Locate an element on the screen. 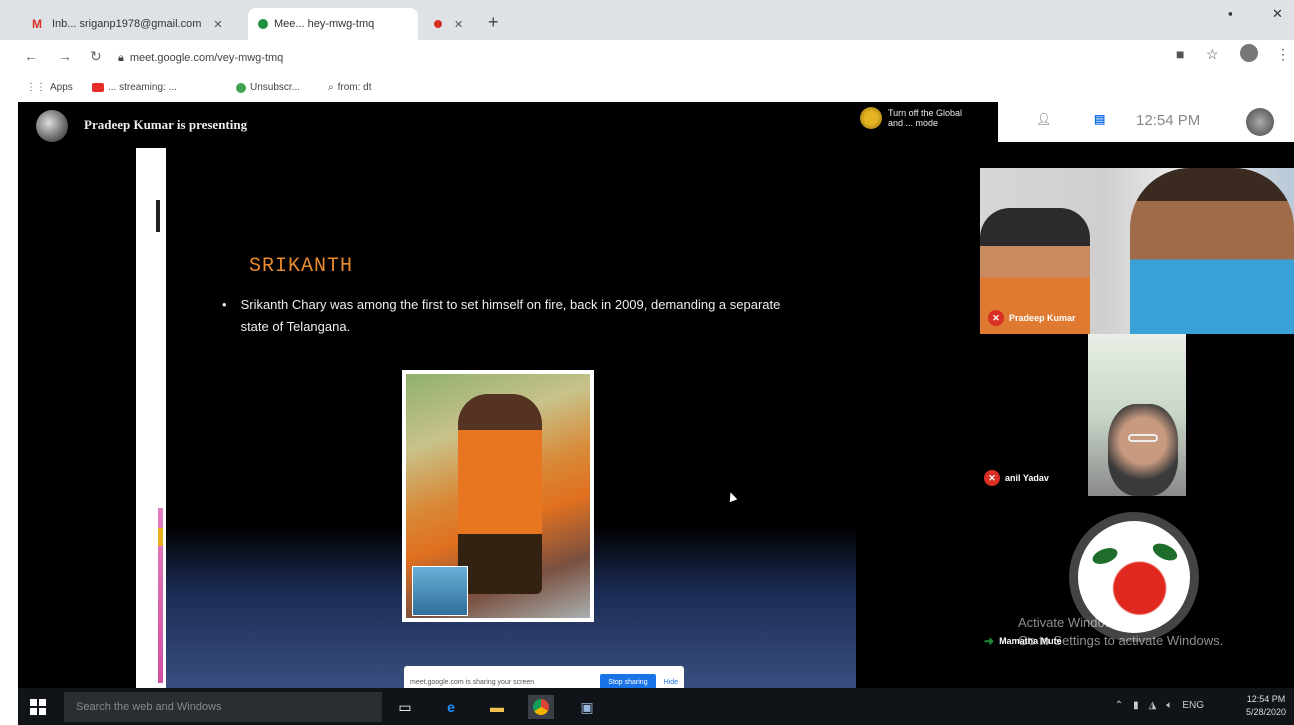 The height and width of the screenshot is (725, 1294). taskbar-date: 5/28/2020 is located at coordinates (1265, 712).